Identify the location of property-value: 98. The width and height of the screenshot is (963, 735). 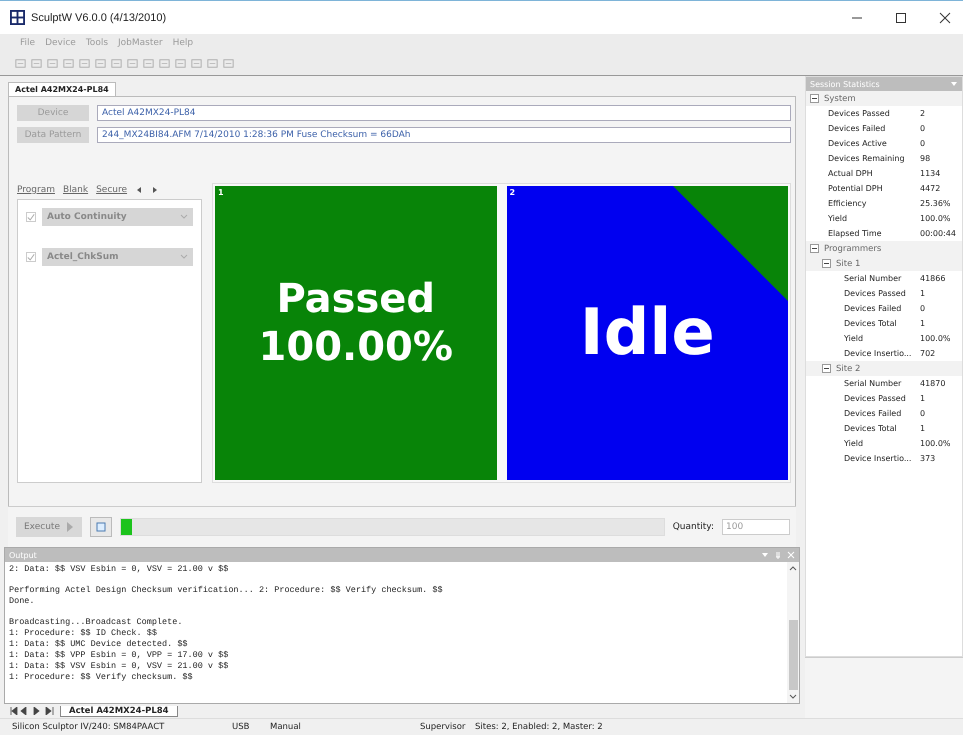
(924, 158).